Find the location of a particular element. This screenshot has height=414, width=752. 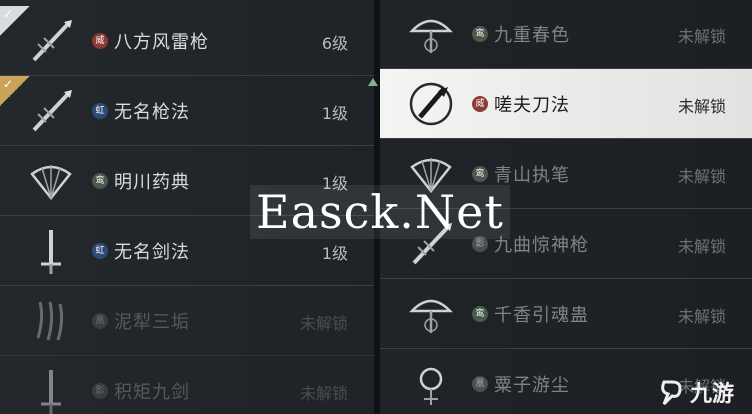

school-badge: 影 is located at coordinates (100, 391).